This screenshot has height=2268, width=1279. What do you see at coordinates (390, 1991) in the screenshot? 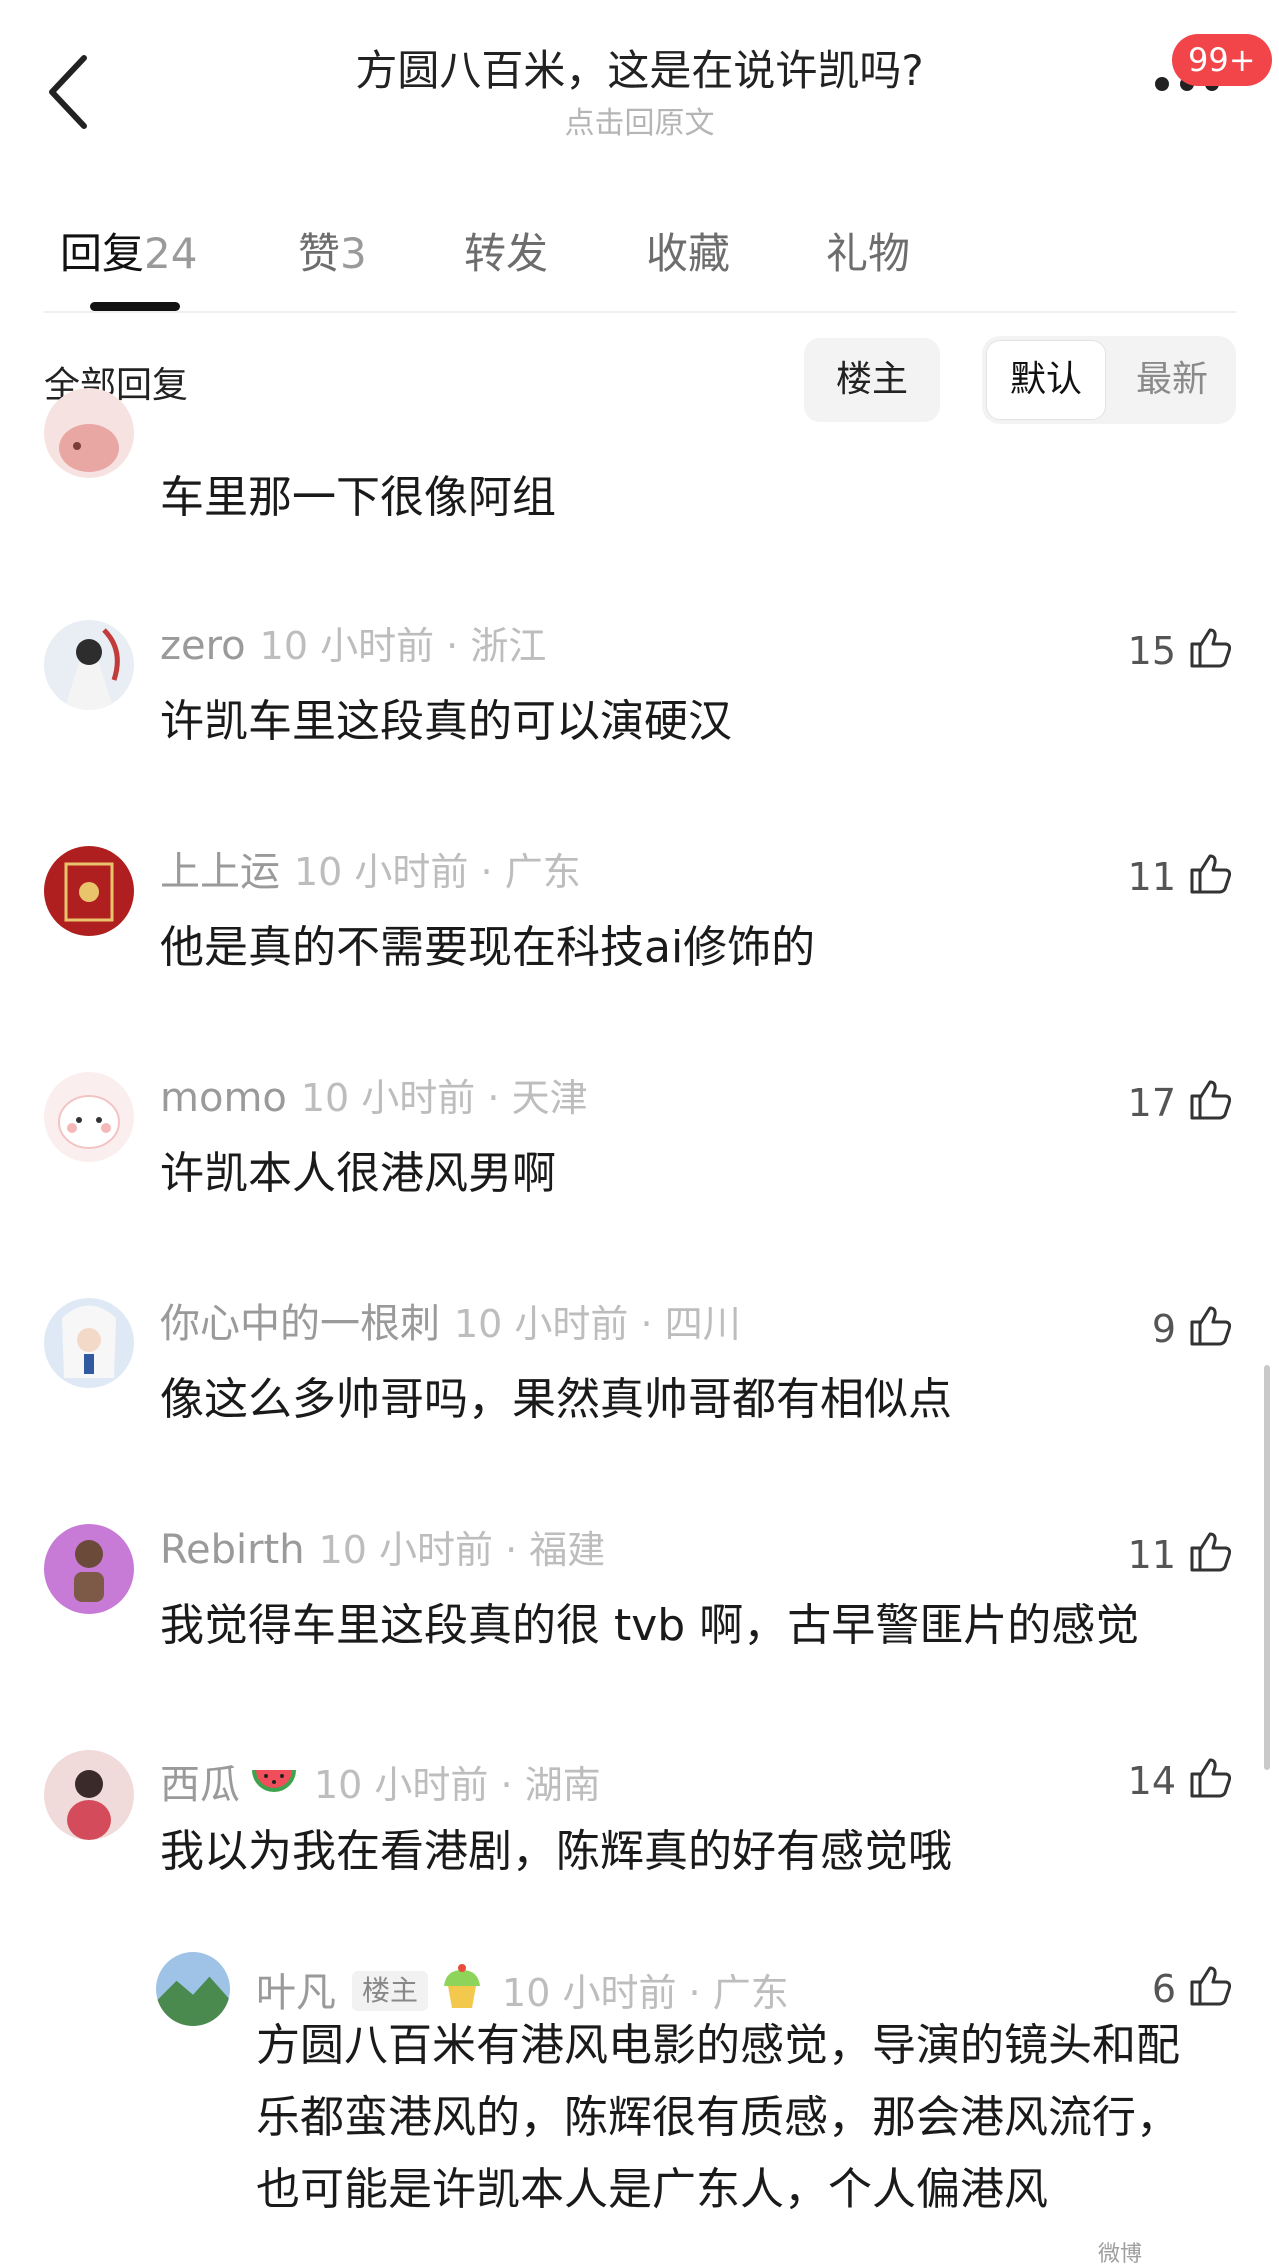
I see `op-badge: 楼主` at bounding box center [390, 1991].